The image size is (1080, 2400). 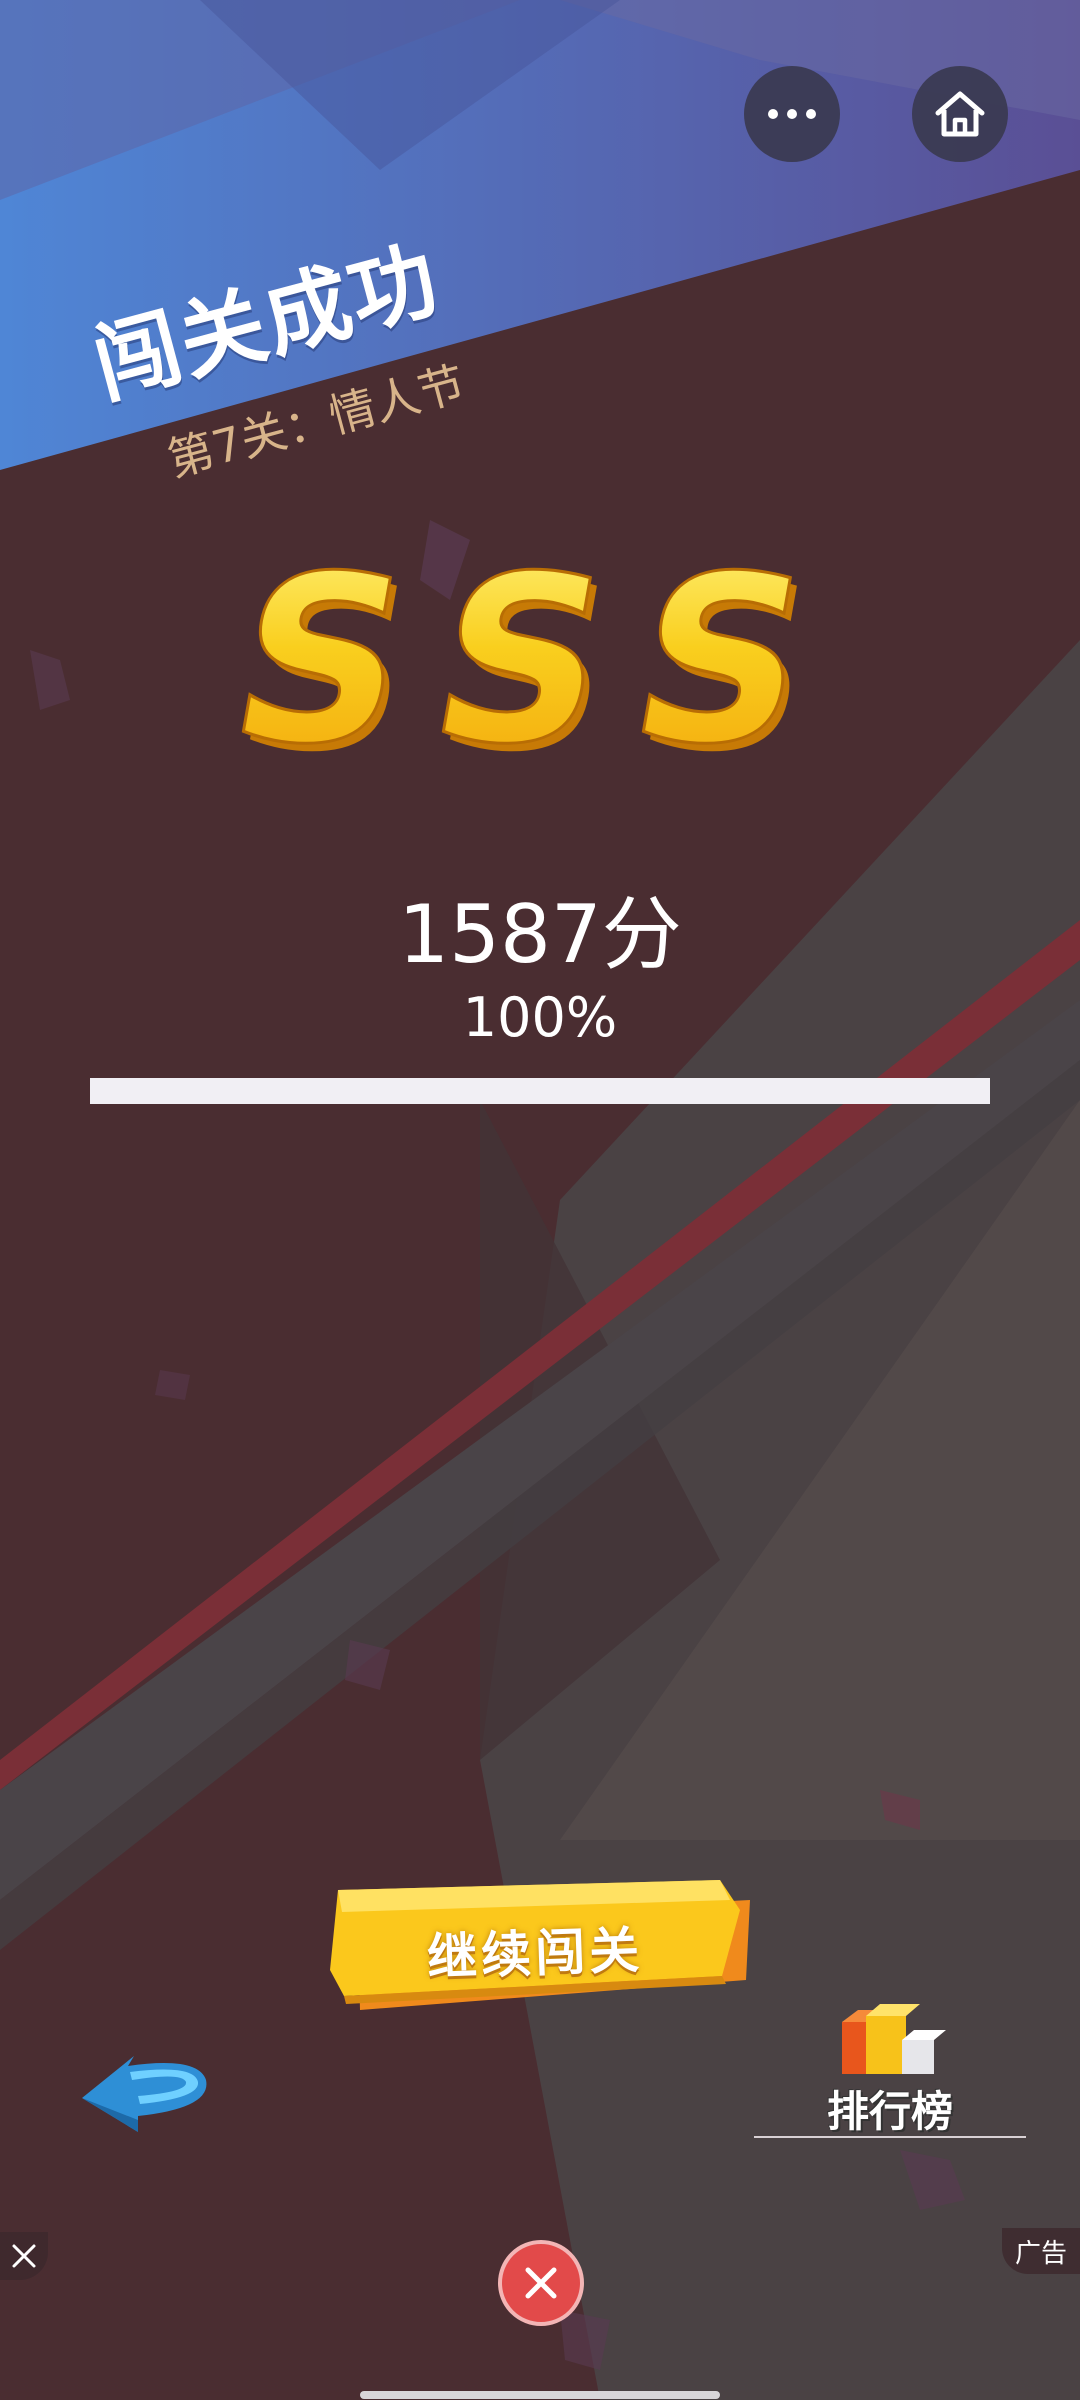 What do you see at coordinates (144, 2094) in the screenshot?
I see `back-arrow-icon` at bounding box center [144, 2094].